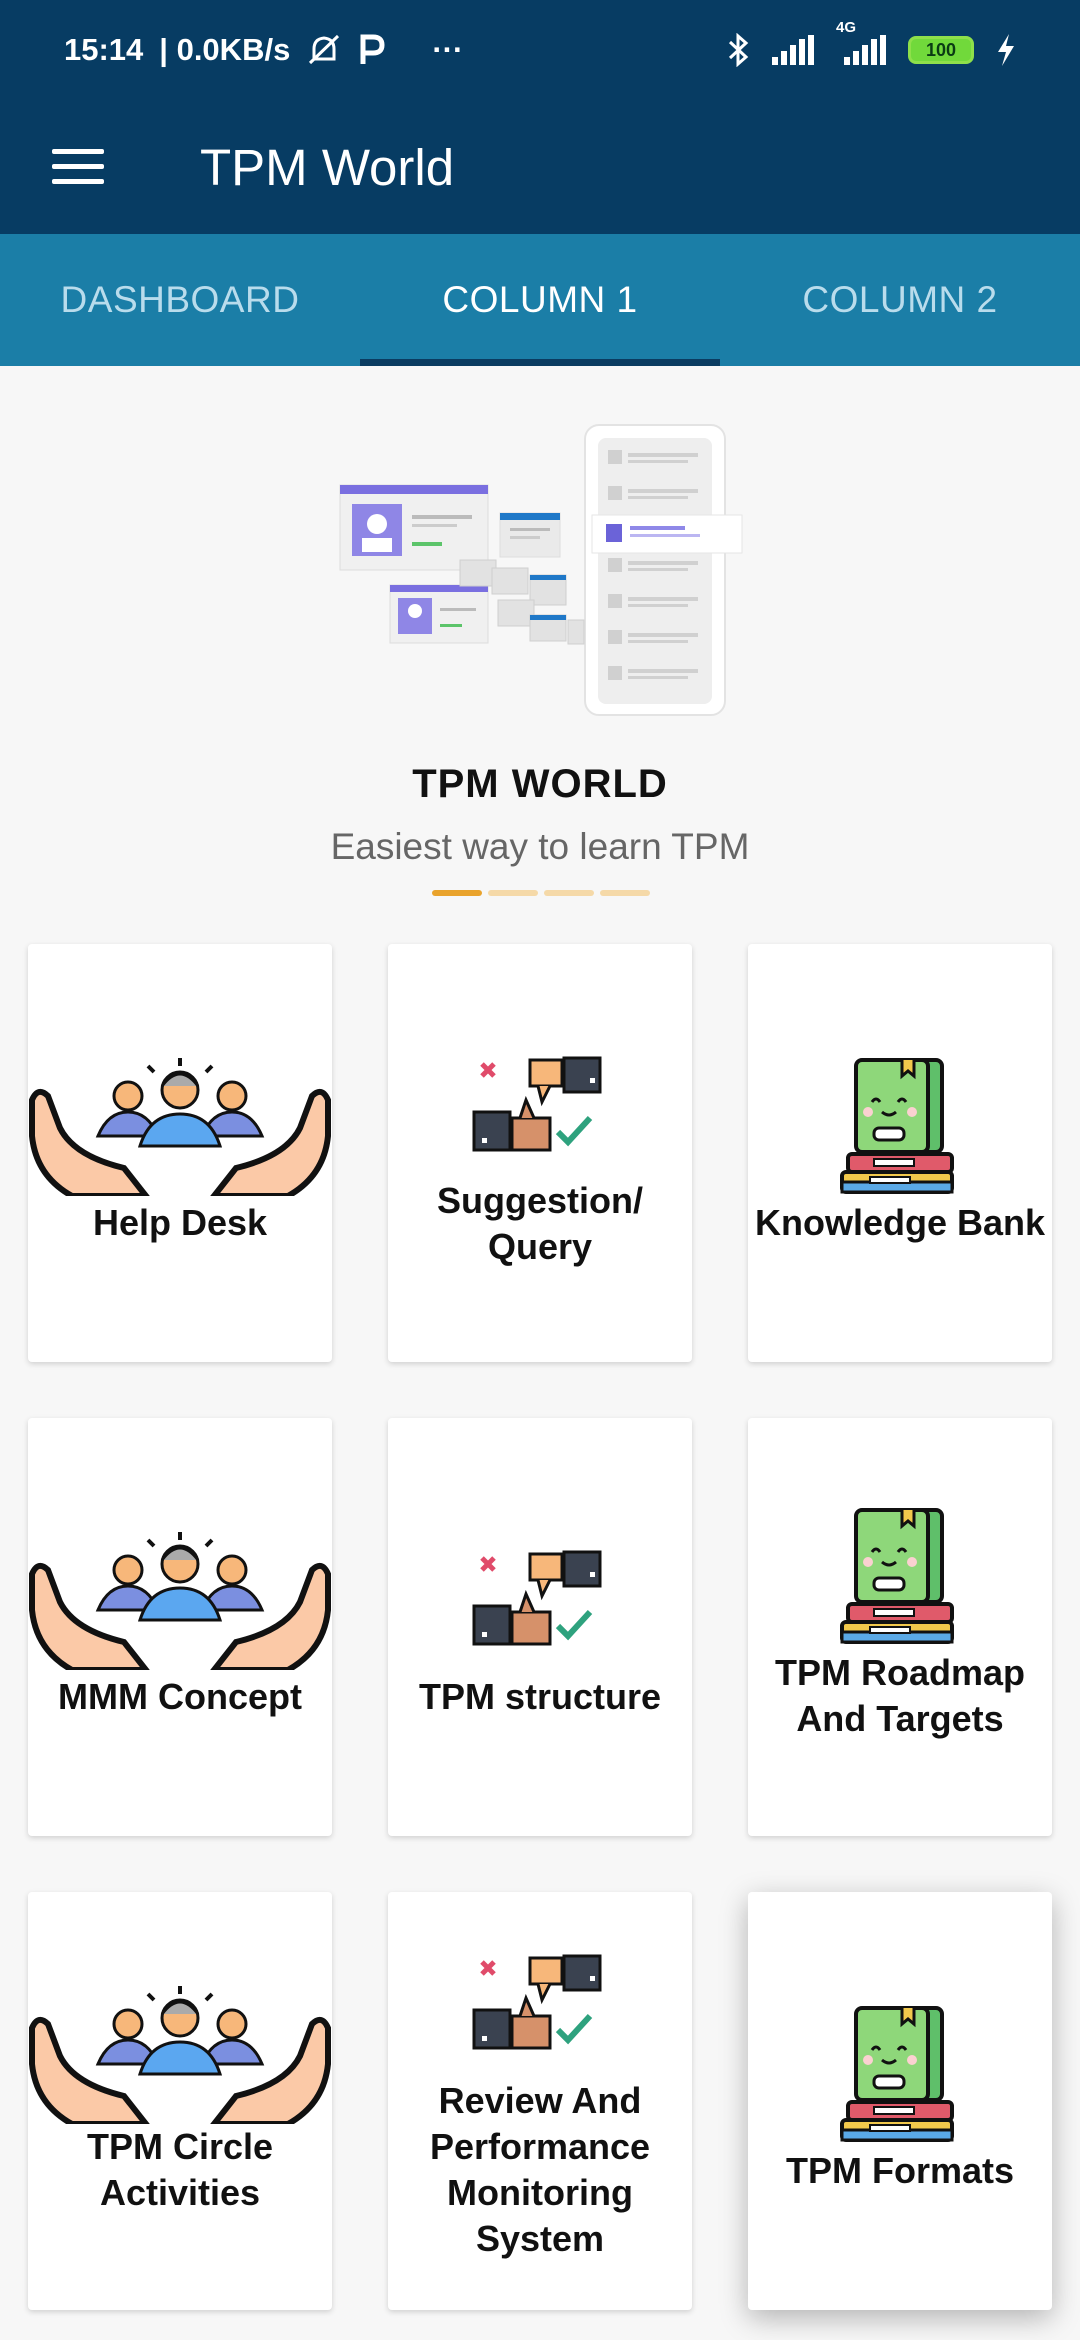  Describe the element at coordinates (104, 49) in the screenshot. I see `status-time: 15:14` at that location.